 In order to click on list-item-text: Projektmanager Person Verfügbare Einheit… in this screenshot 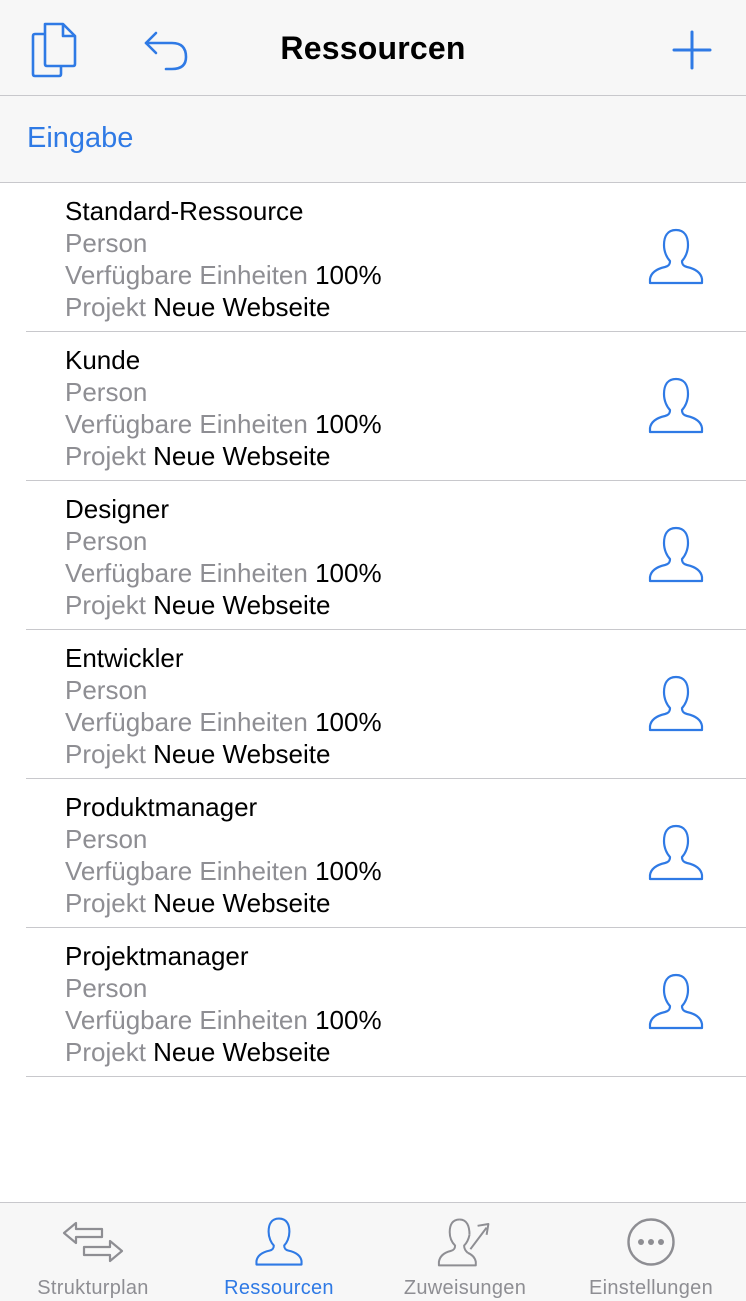, I will do `click(223, 1004)`.